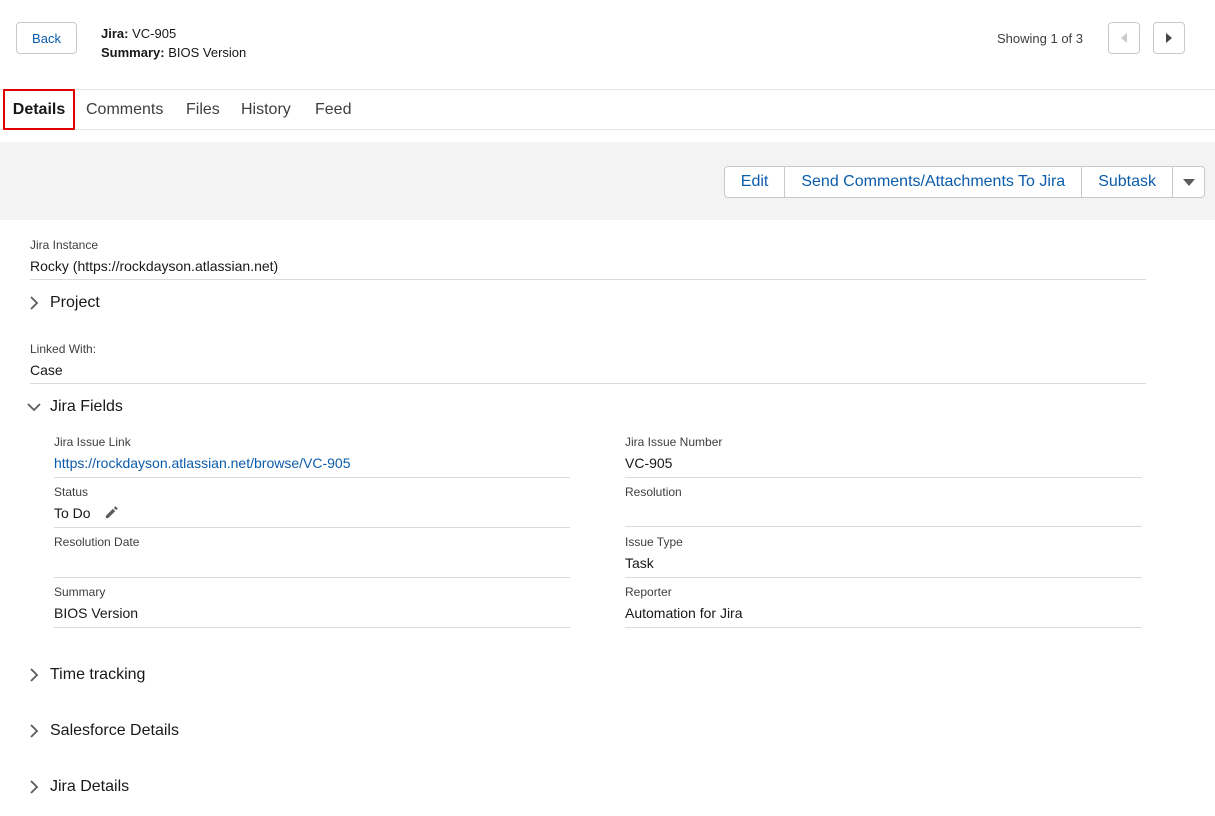  I want to click on section-project-title: Project, so click(75, 302).